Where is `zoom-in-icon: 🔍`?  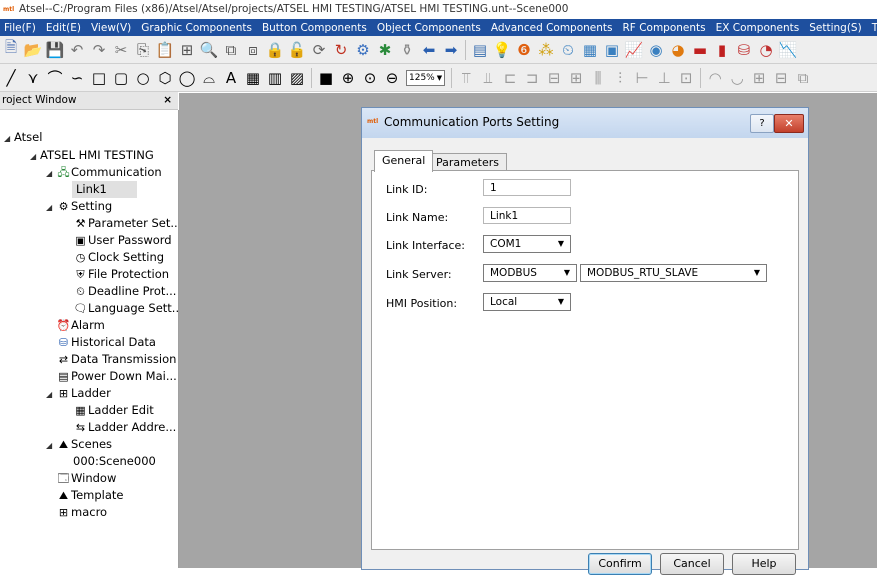
zoom-in-icon: 🔍 is located at coordinates (209, 50).